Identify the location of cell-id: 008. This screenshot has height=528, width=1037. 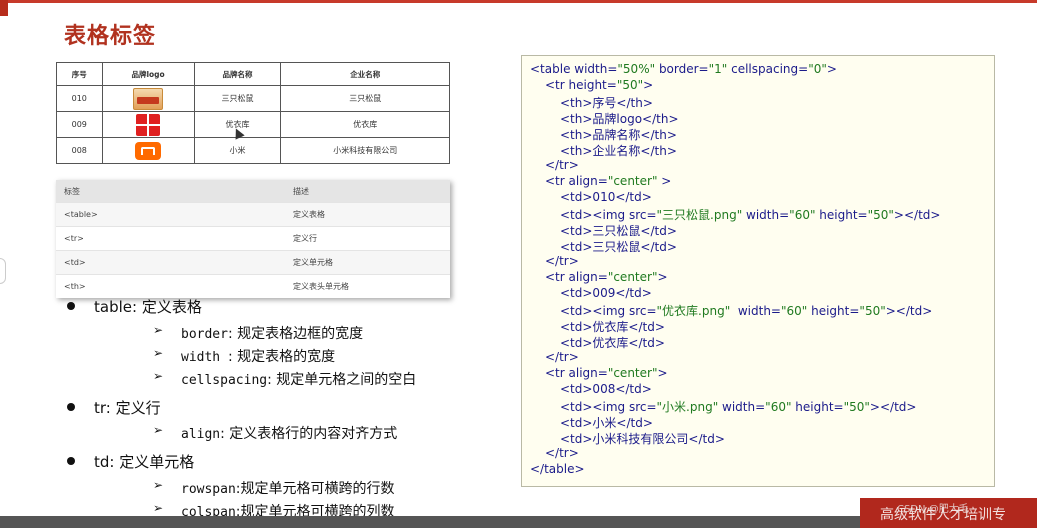
(79, 150).